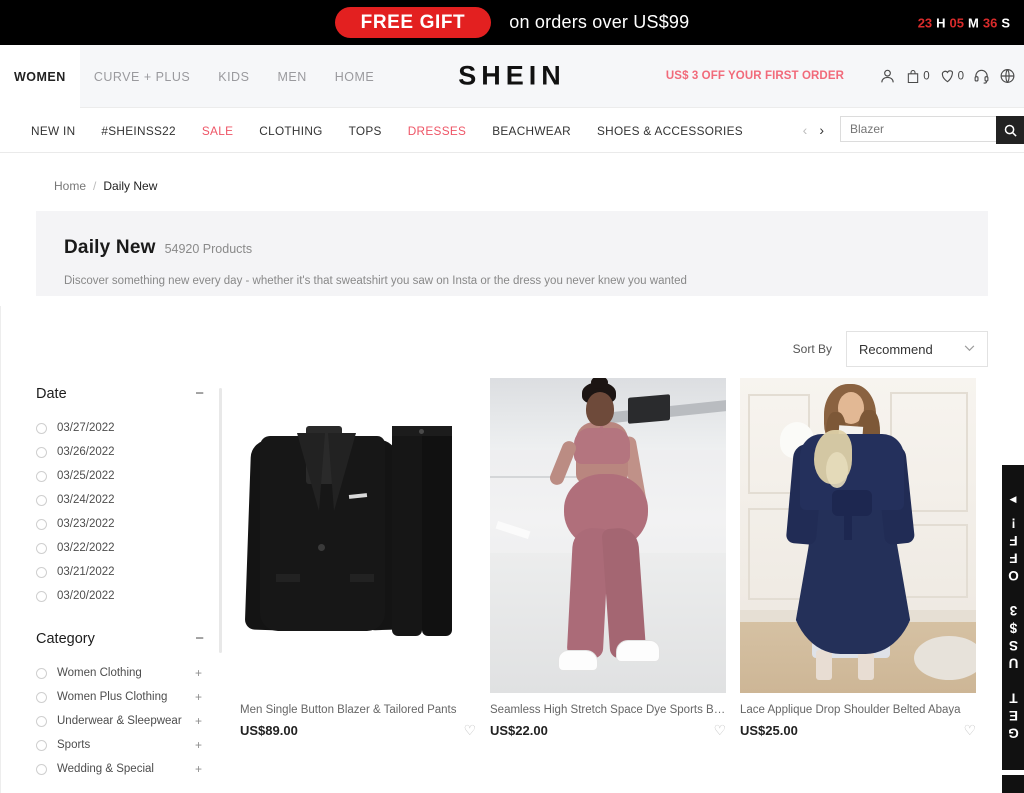 Image resolution: width=1024 pixels, height=793 pixels. Describe the element at coordinates (437, 131) in the screenshot. I see `catnav-item-dresses: DRESSES` at that location.